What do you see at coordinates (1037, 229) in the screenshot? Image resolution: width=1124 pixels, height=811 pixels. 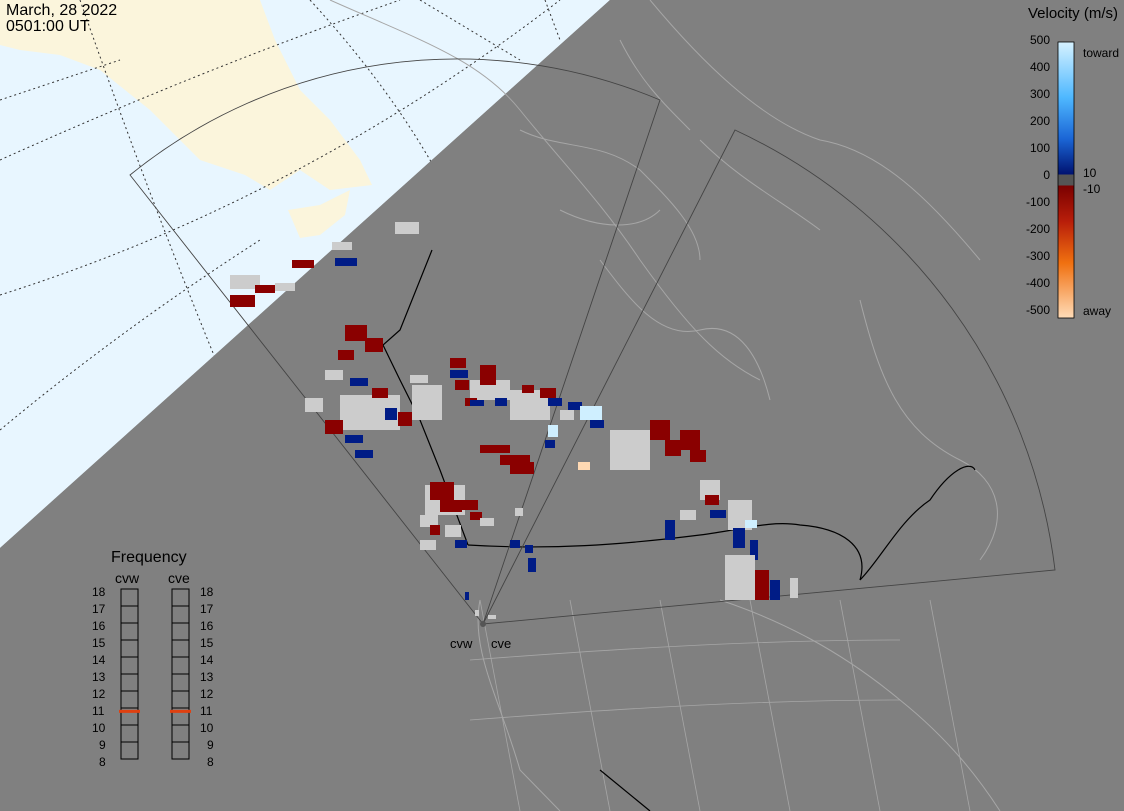 I see `colorbar-tick-label: -200` at bounding box center [1037, 229].